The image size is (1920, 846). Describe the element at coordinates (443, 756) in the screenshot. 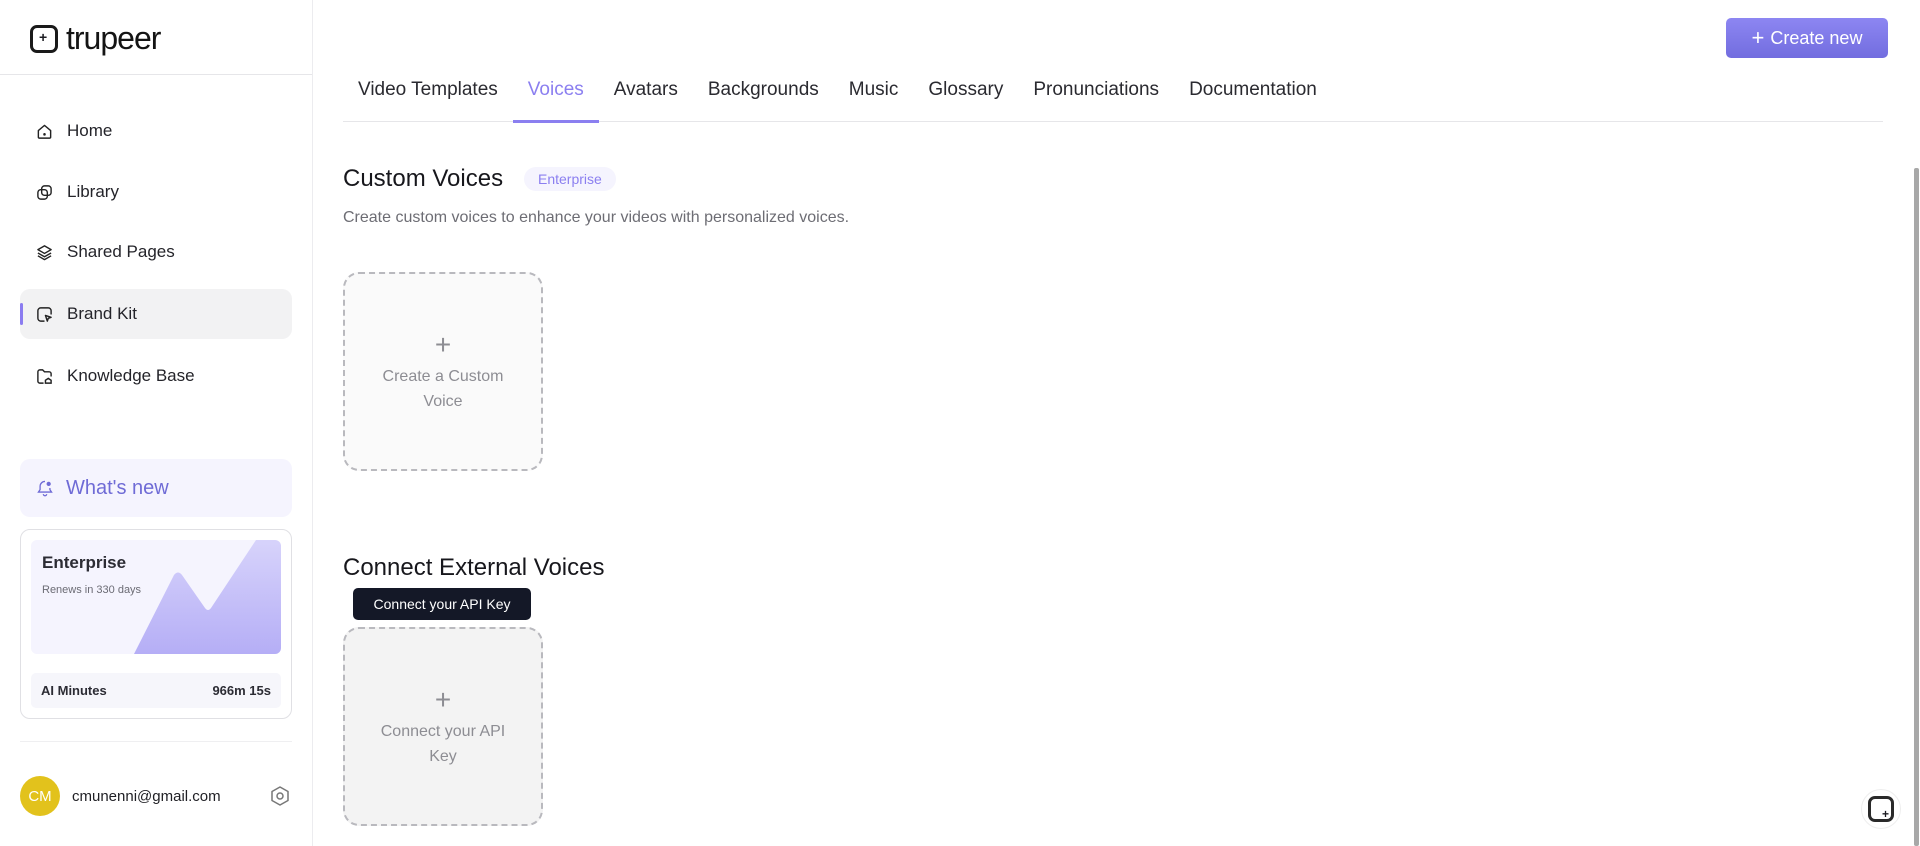

I see `card-label: Key` at that location.